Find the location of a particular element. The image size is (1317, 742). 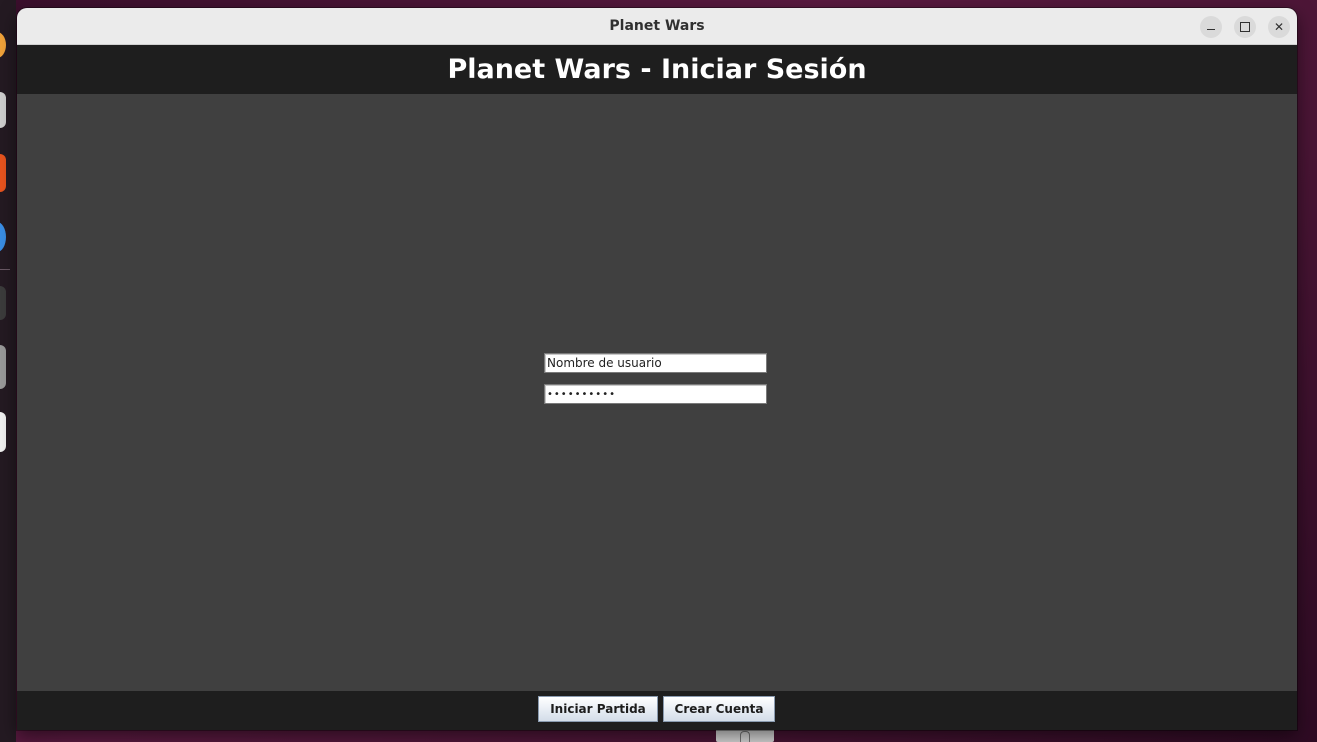

window-titlebar: Planet Wars ✕ is located at coordinates (657, 26).